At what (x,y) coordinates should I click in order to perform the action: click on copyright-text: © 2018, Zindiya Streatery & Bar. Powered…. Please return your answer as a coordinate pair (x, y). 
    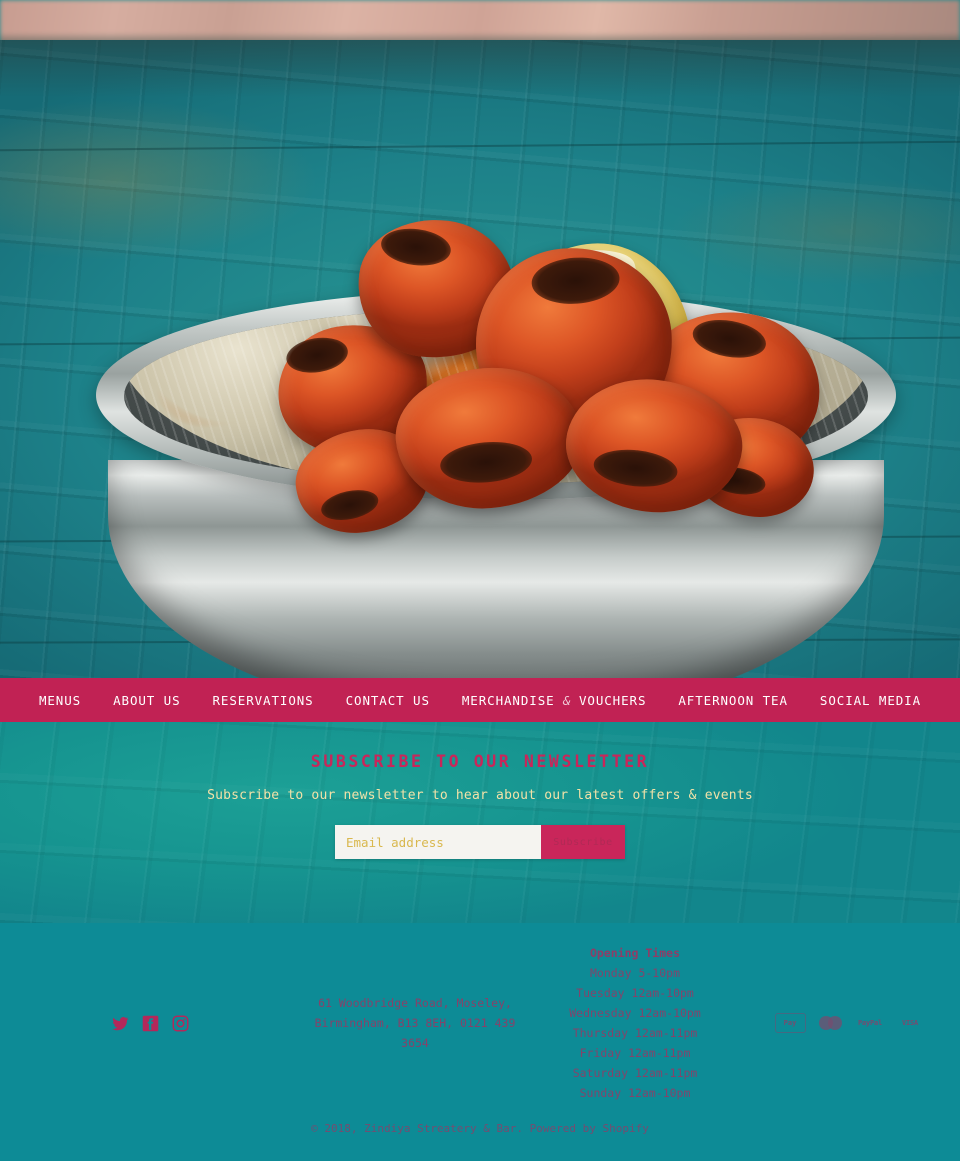
    Looking at the image, I should click on (480, 1128).